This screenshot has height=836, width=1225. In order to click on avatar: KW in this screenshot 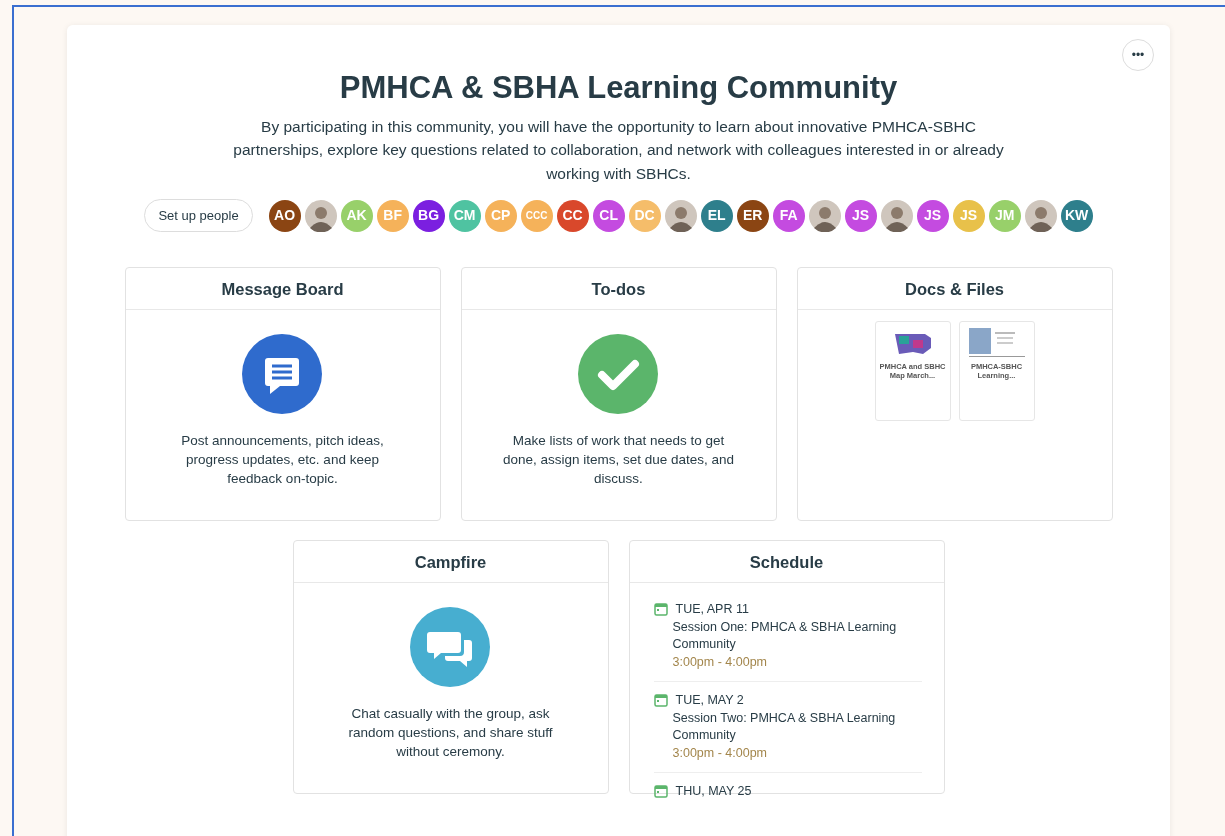, I will do `click(1076, 215)`.